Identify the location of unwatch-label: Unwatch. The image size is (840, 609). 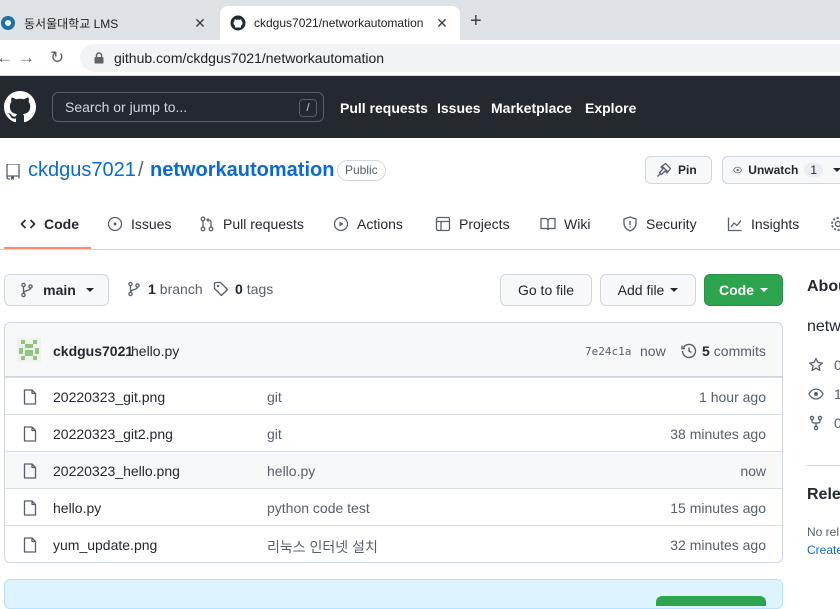
(773, 170).